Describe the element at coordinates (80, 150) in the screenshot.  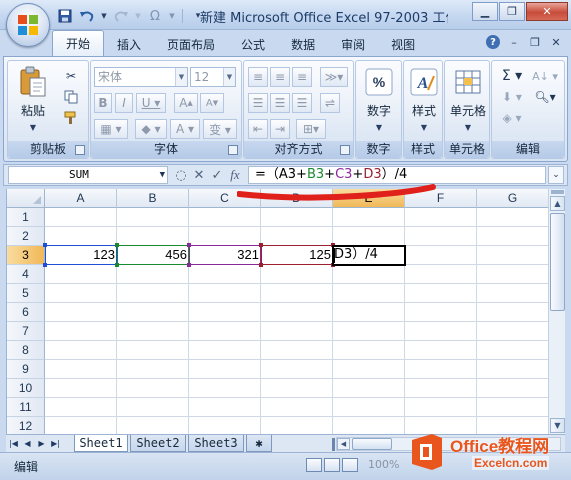
I see `clipboard-launcher-icon` at that location.